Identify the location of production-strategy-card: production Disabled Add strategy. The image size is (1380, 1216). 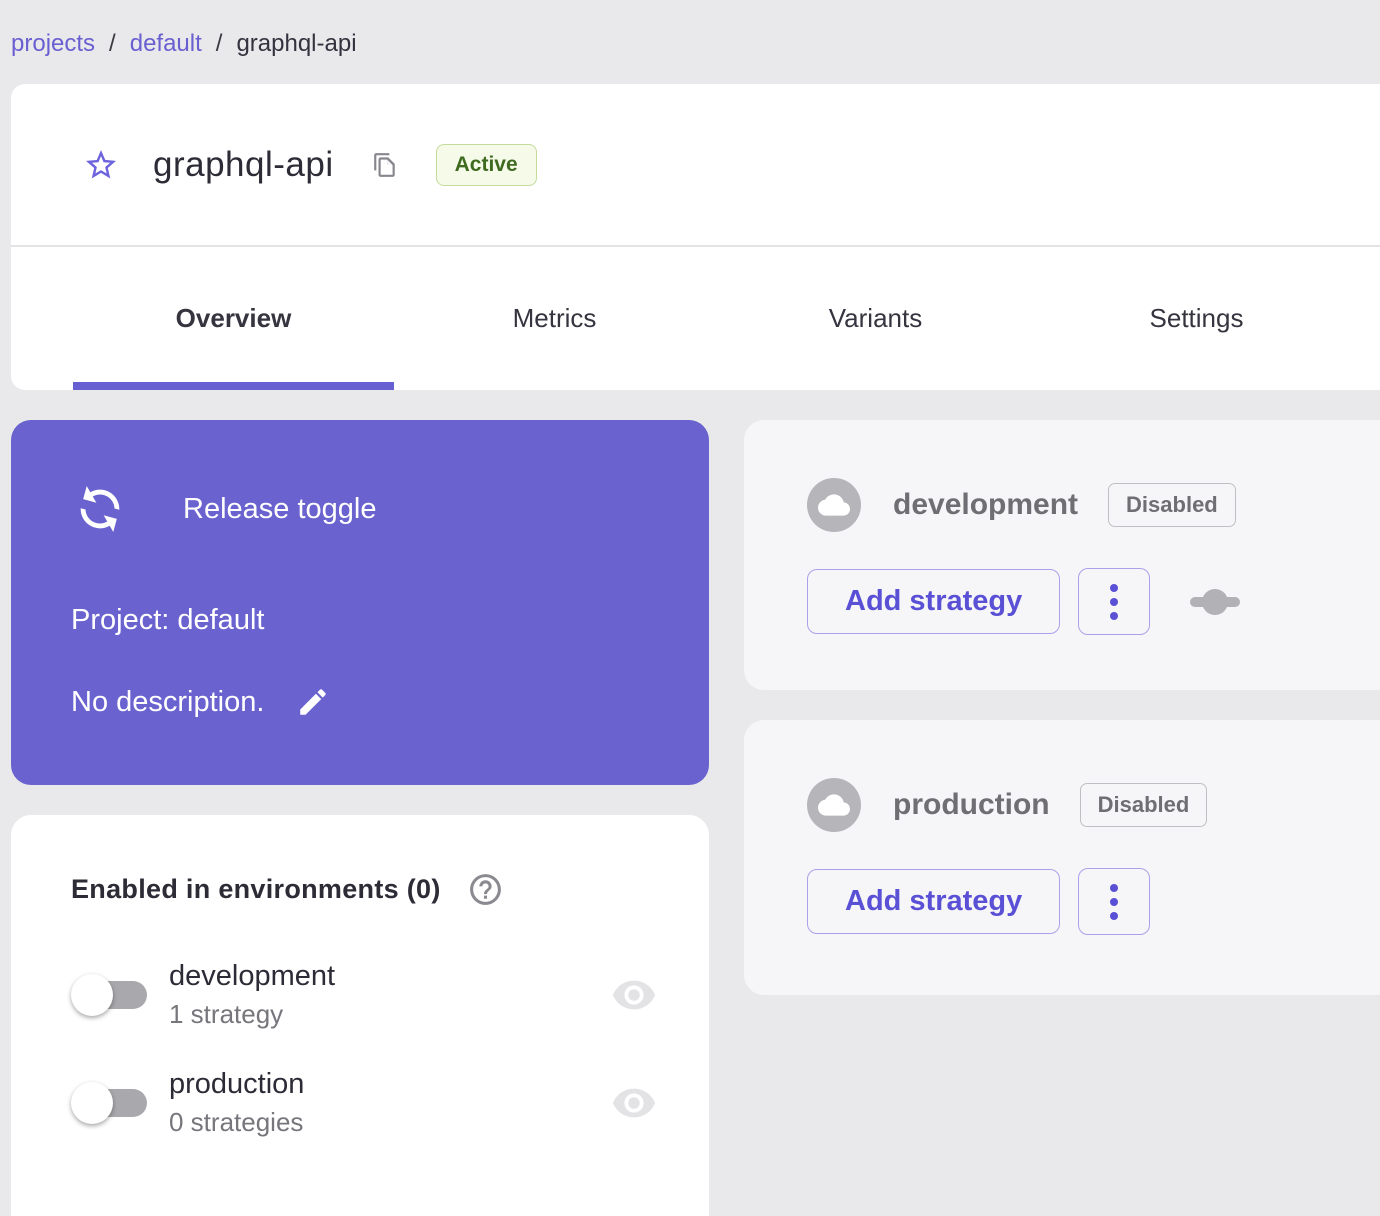
(1062, 857).